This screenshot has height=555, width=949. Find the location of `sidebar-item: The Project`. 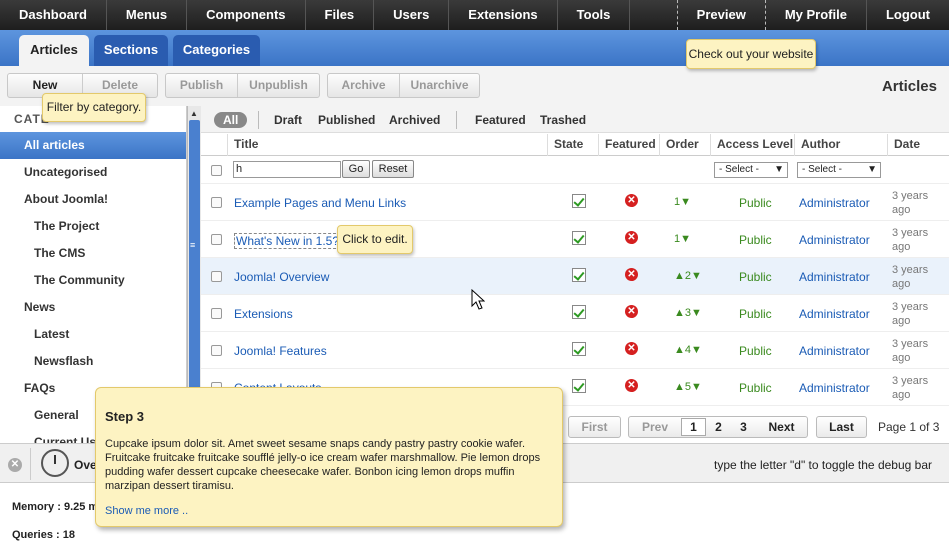

sidebar-item: The Project is located at coordinates (93, 226).